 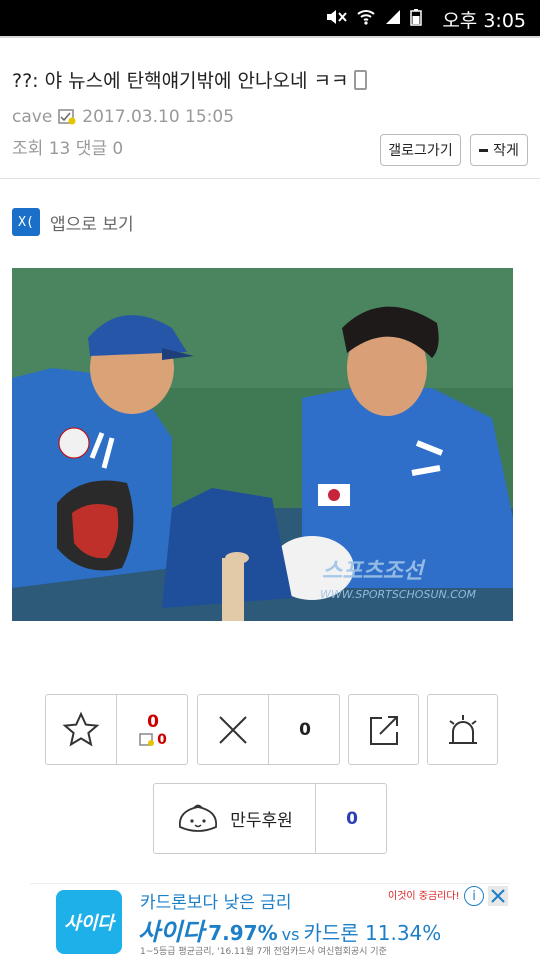 I want to click on post-meta-stats: 조회 13 댓글 0, so click(x=67, y=146).